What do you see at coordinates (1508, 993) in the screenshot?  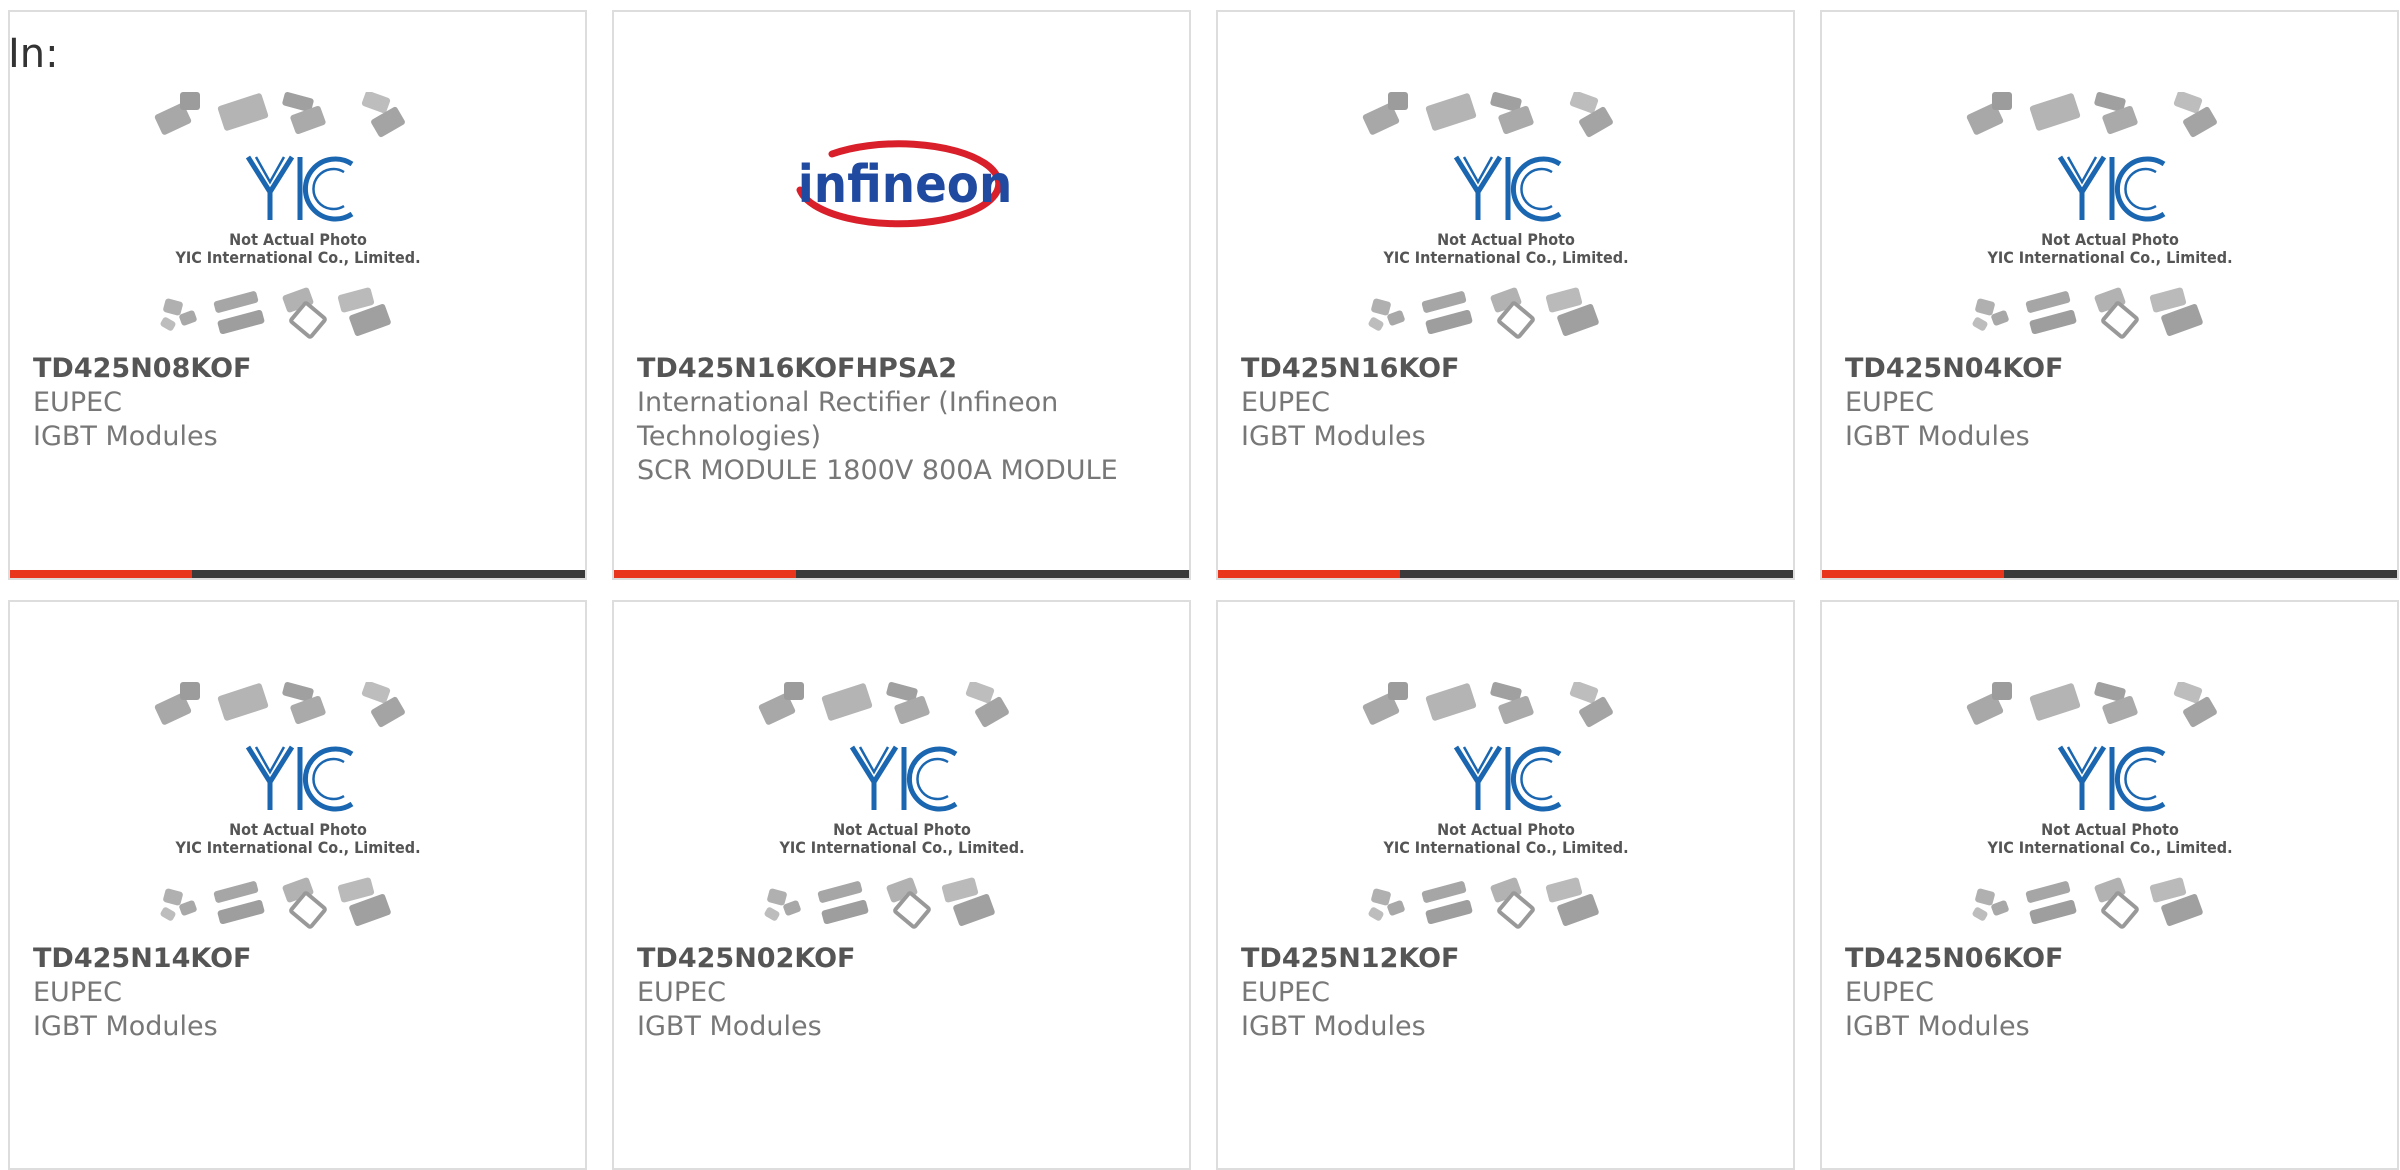 I see `product-info: TD425N12KOF EUPEC IGBT Modules` at bounding box center [1508, 993].